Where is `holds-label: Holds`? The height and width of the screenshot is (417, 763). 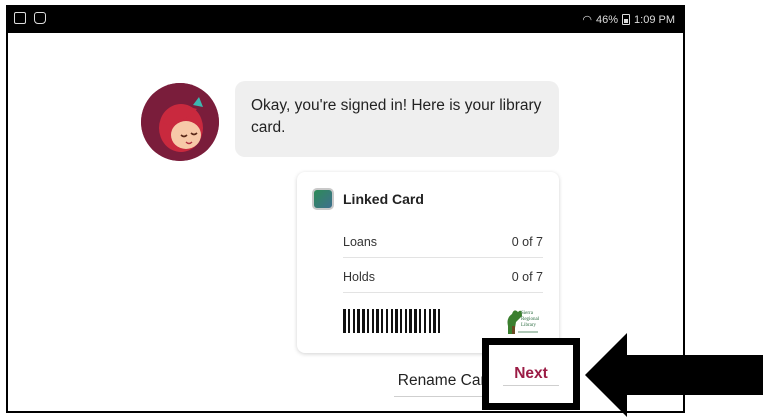 holds-label: Holds is located at coordinates (359, 276).